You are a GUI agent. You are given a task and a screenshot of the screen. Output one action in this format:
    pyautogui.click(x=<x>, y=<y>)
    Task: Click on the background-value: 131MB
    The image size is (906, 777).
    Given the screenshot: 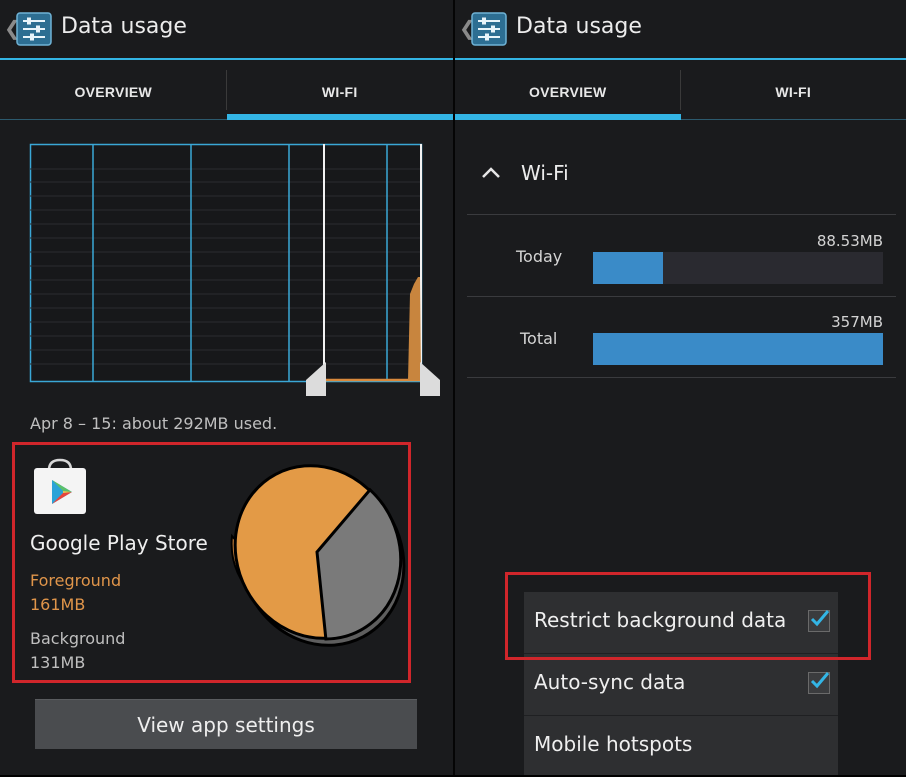 What is the action you would take?
    pyautogui.click(x=57, y=662)
    